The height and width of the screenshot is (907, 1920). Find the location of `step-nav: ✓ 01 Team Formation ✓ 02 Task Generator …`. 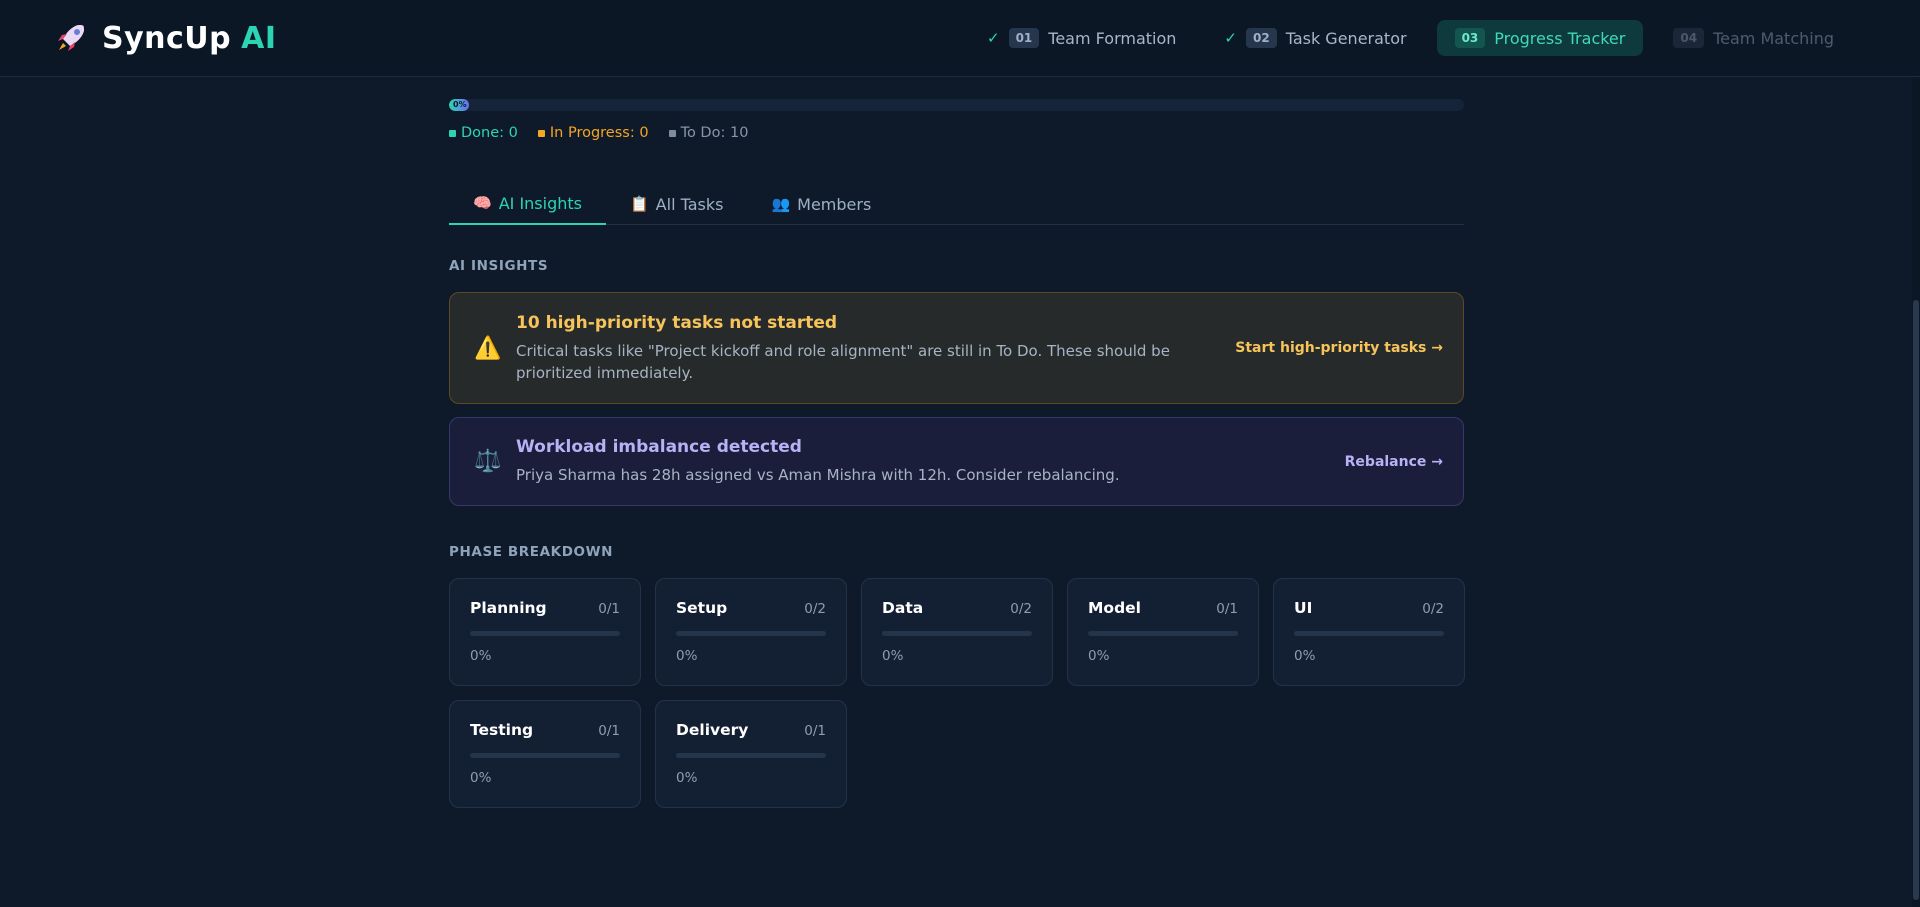

step-nav: ✓ 01 Team Formation ✓ 02 Task Generator … is located at coordinates (1410, 38).